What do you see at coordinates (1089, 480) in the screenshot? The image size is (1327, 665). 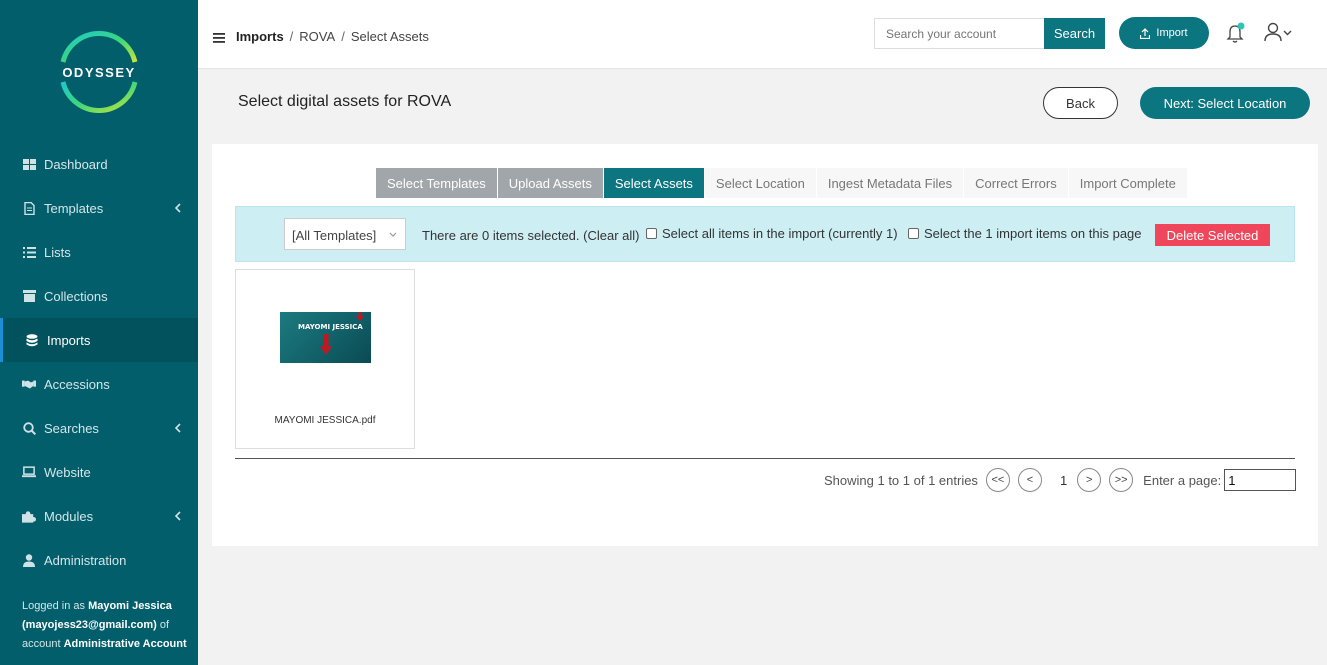 I see `next-page-button: >` at bounding box center [1089, 480].